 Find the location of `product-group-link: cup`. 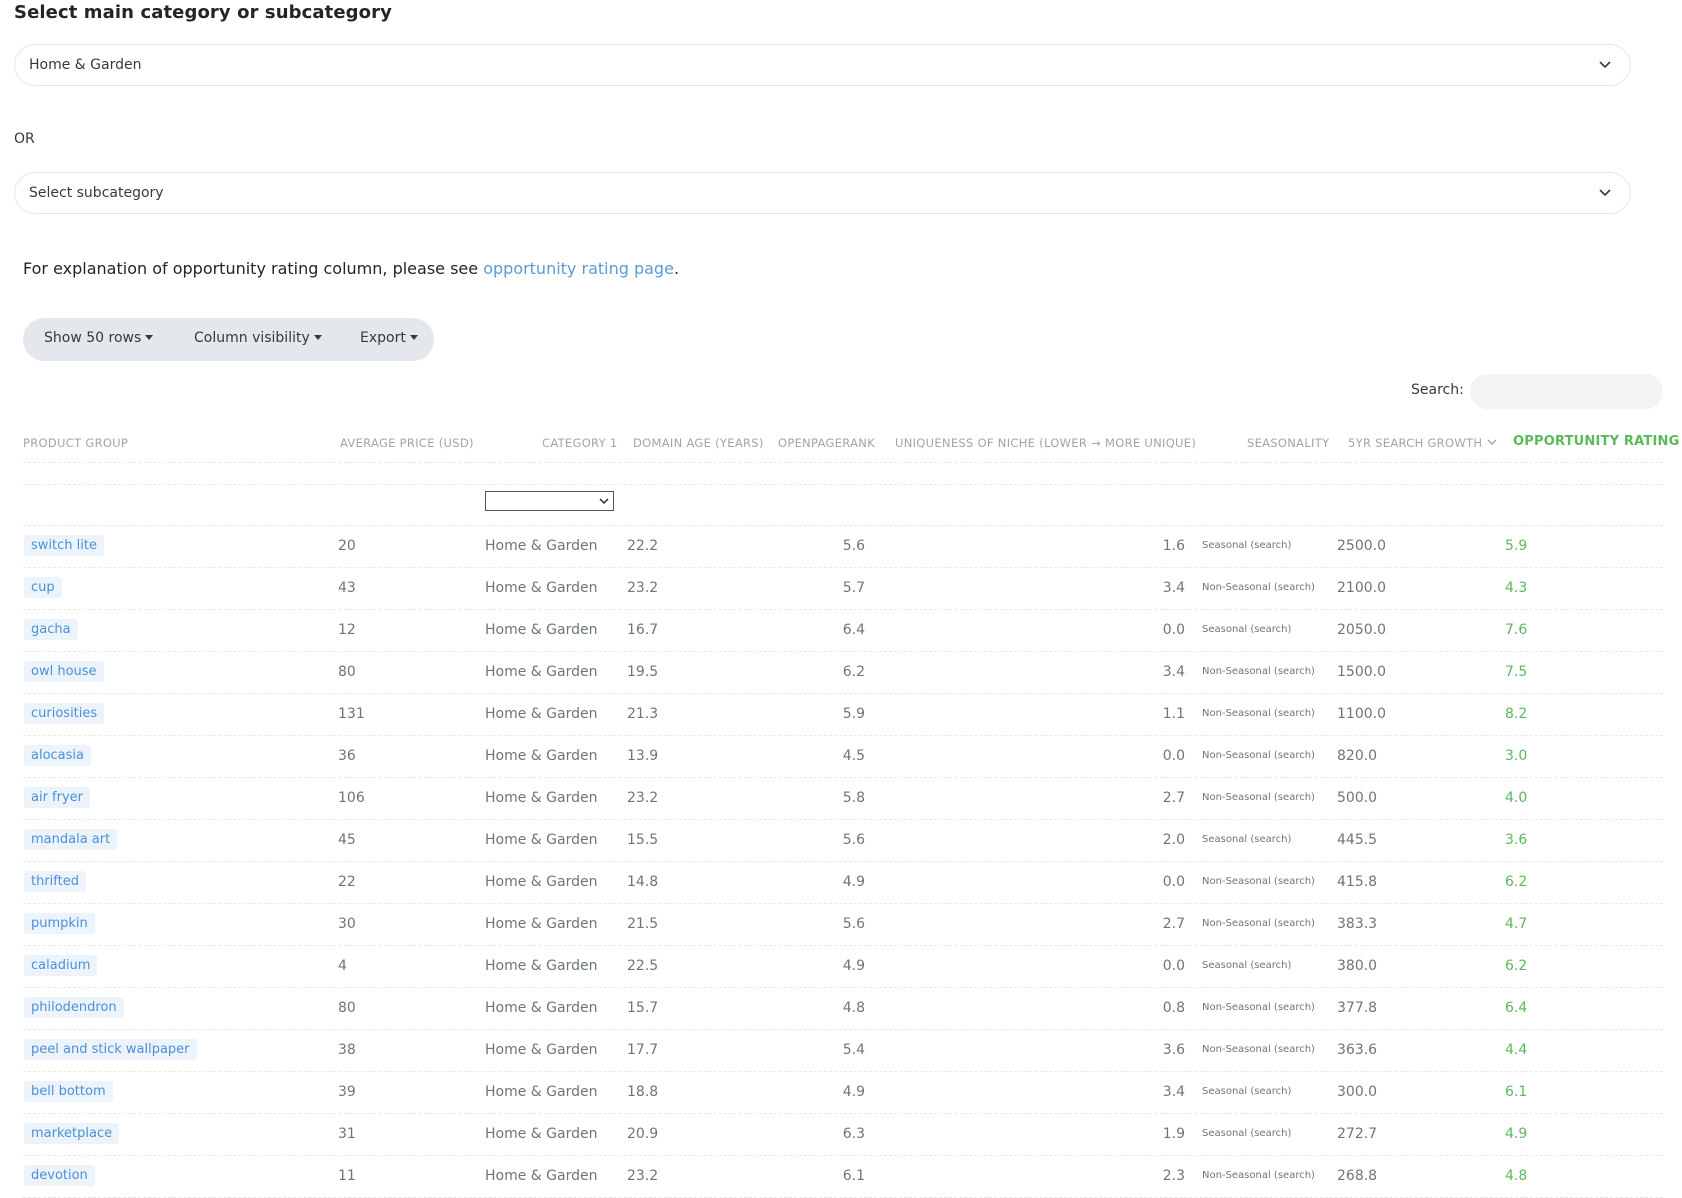

product-group-link: cup is located at coordinates (43, 587).